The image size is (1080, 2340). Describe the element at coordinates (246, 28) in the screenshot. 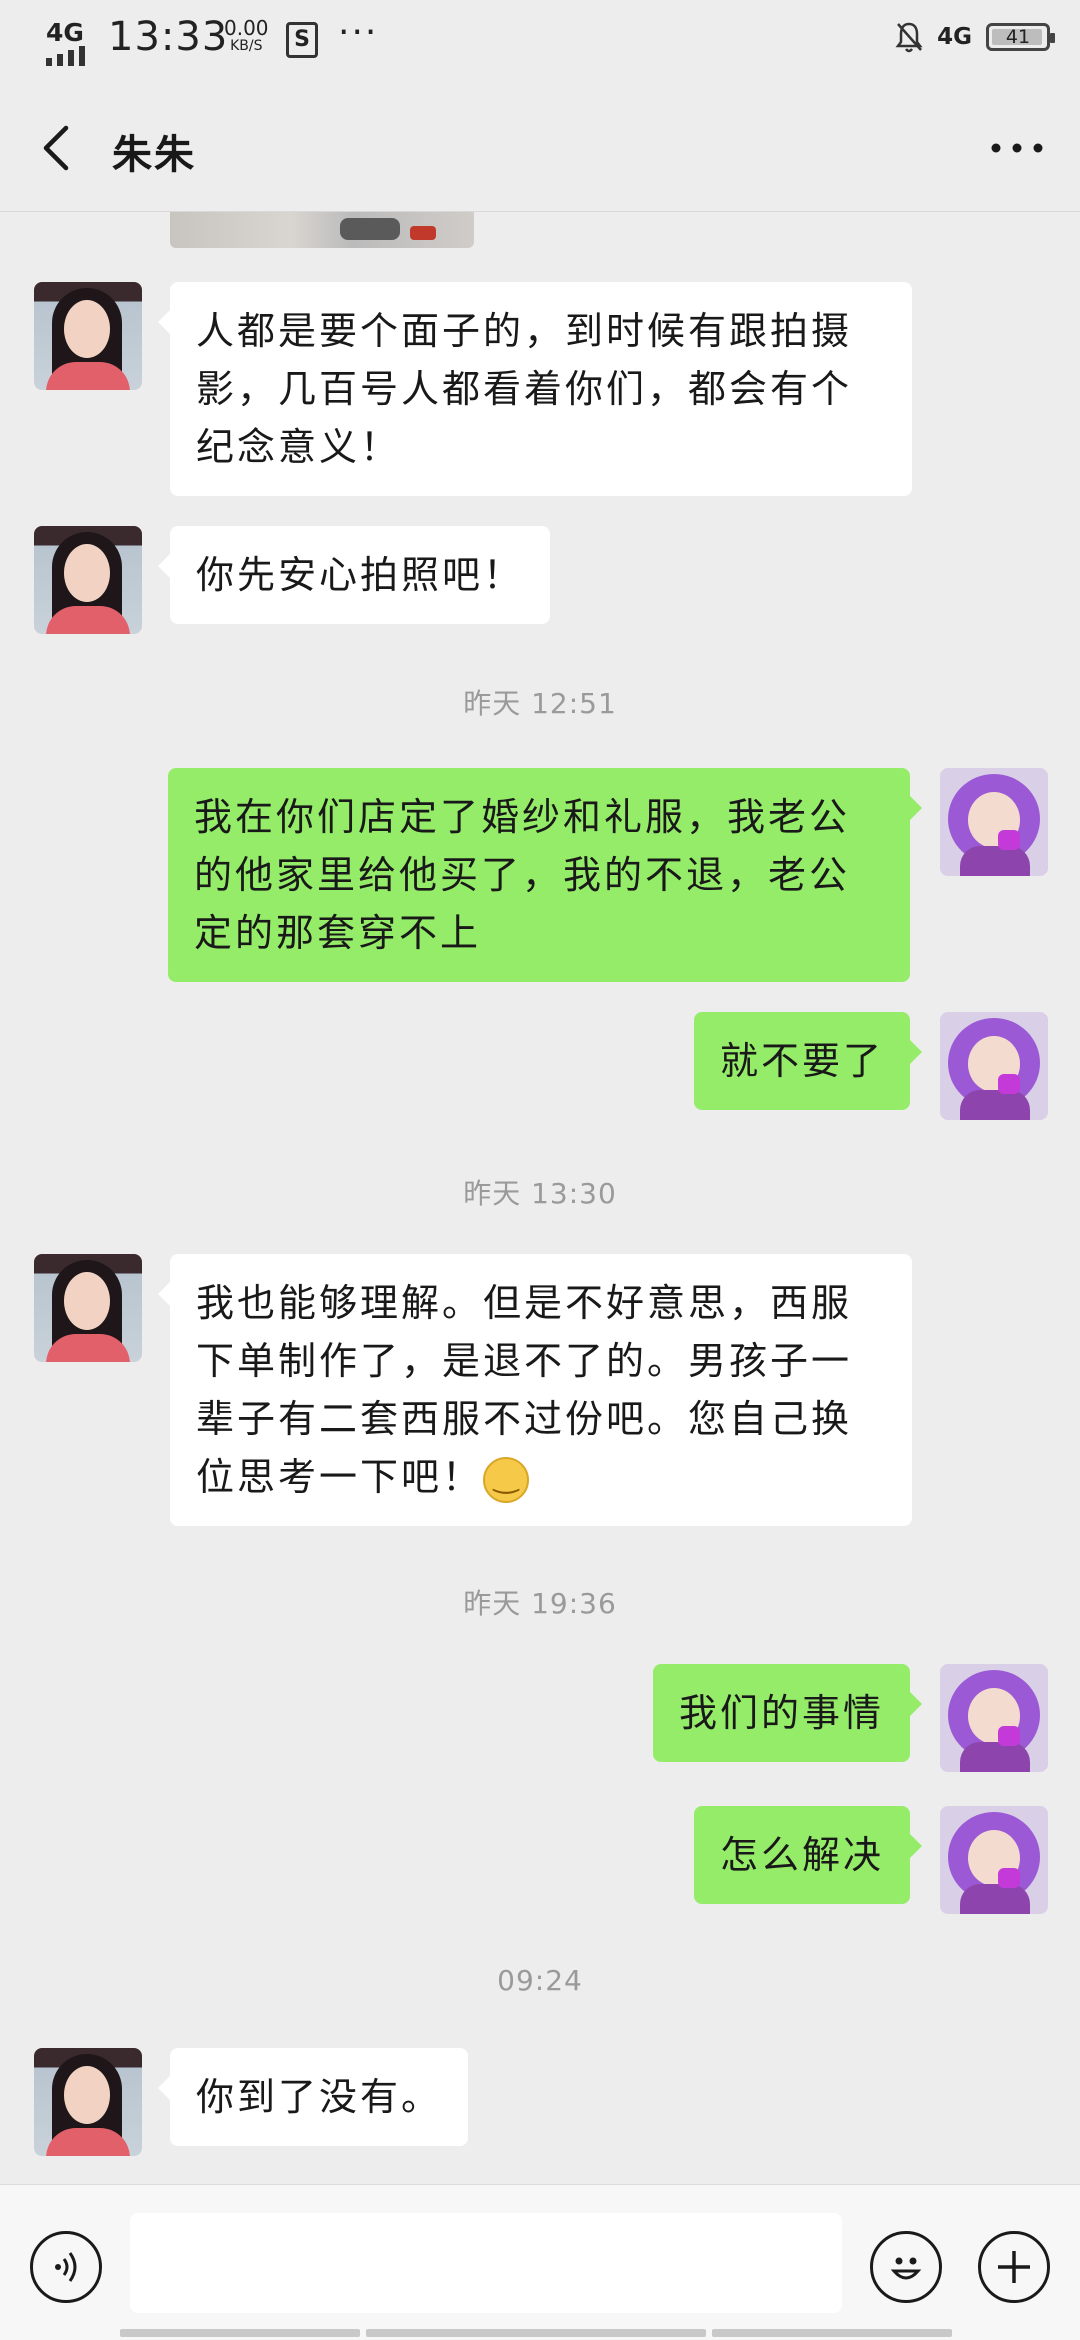

I see `network-speed-value: 0.00` at that location.